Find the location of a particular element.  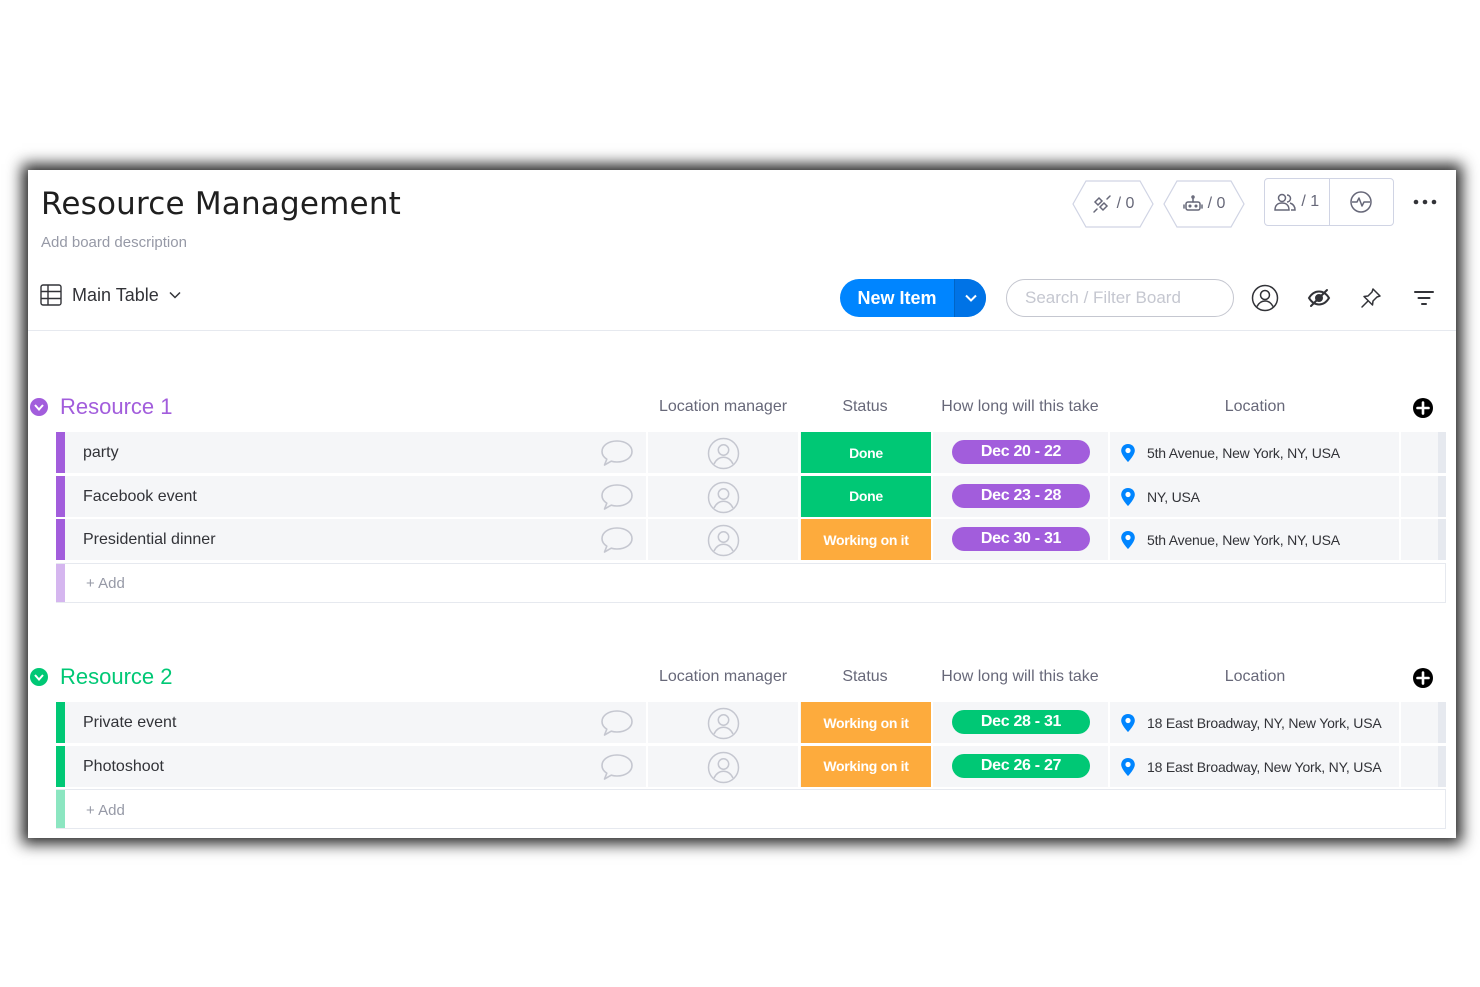

integrations-button: / 0 is located at coordinates (1113, 204).